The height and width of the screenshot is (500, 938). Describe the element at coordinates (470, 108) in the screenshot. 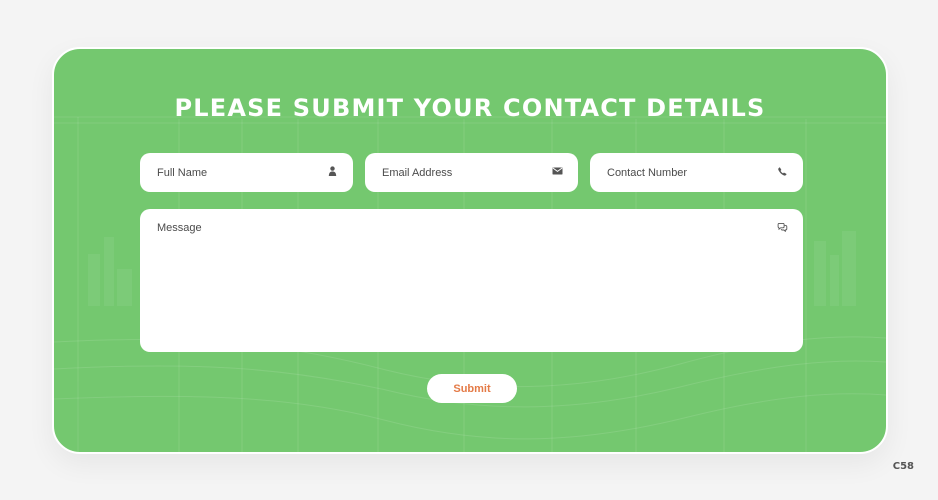

I see `form-title: Please submit your contact details` at that location.